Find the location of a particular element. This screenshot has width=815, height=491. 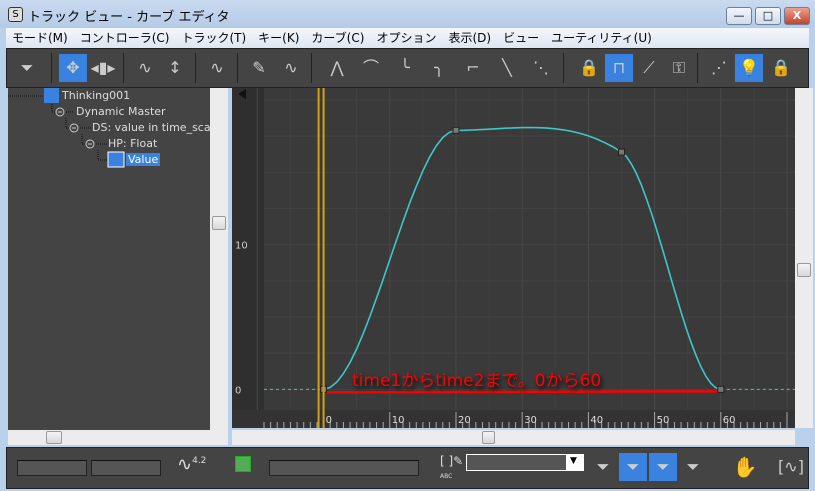

auto-tangent-icon: ⋀ is located at coordinates (337, 68).